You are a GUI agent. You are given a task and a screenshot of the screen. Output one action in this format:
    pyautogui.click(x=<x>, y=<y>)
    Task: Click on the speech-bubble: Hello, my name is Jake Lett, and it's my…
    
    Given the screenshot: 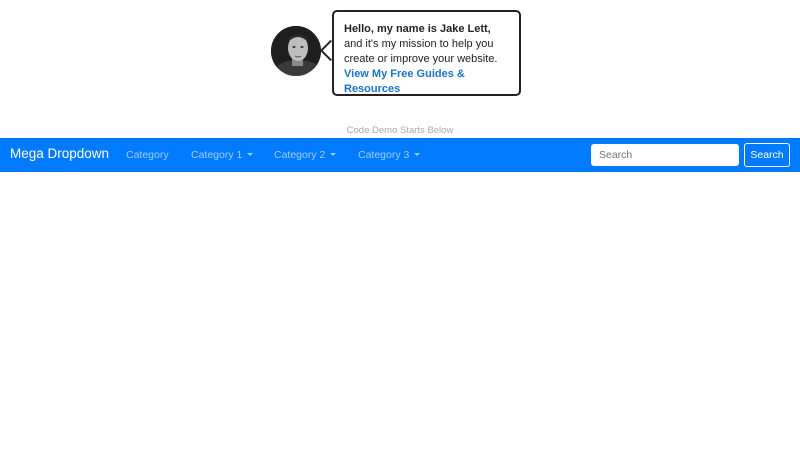 What is the action you would take?
    pyautogui.click(x=426, y=53)
    